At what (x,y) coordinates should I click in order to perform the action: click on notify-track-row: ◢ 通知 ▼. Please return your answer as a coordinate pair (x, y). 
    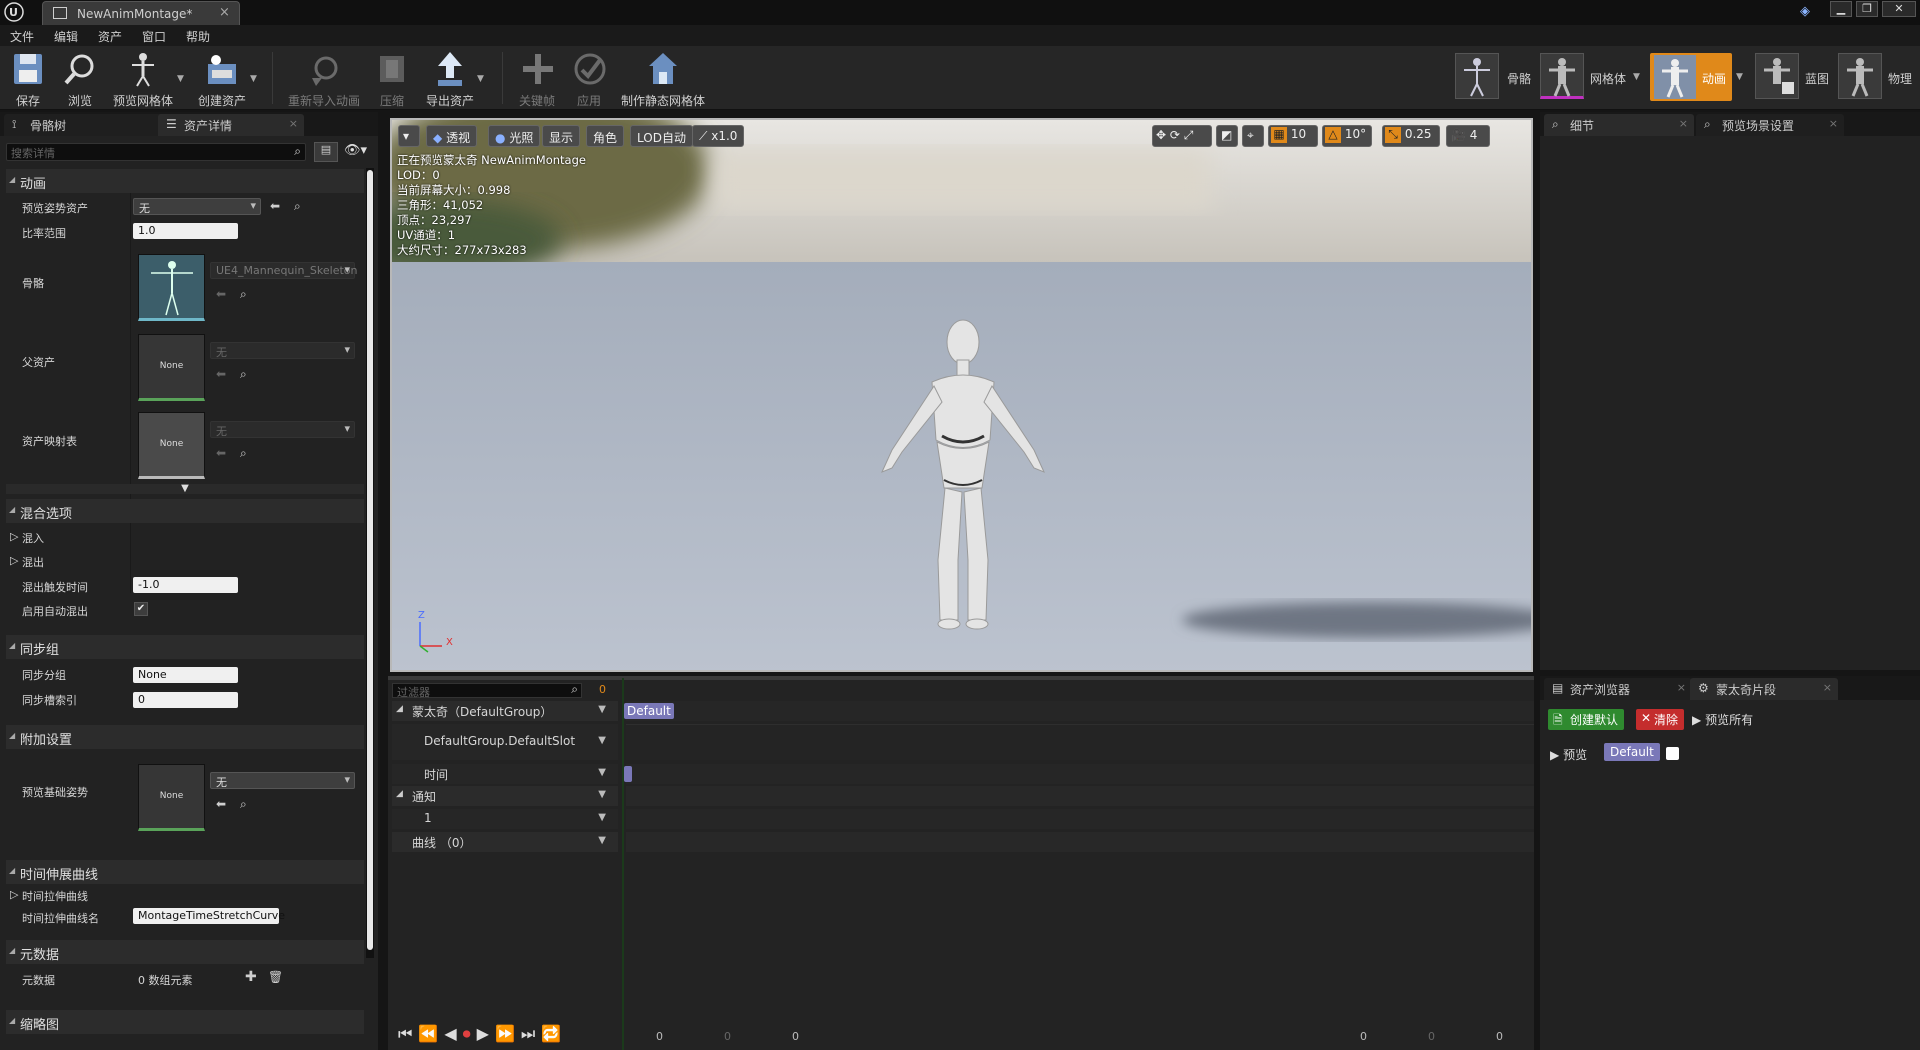
    Looking at the image, I should click on (505, 796).